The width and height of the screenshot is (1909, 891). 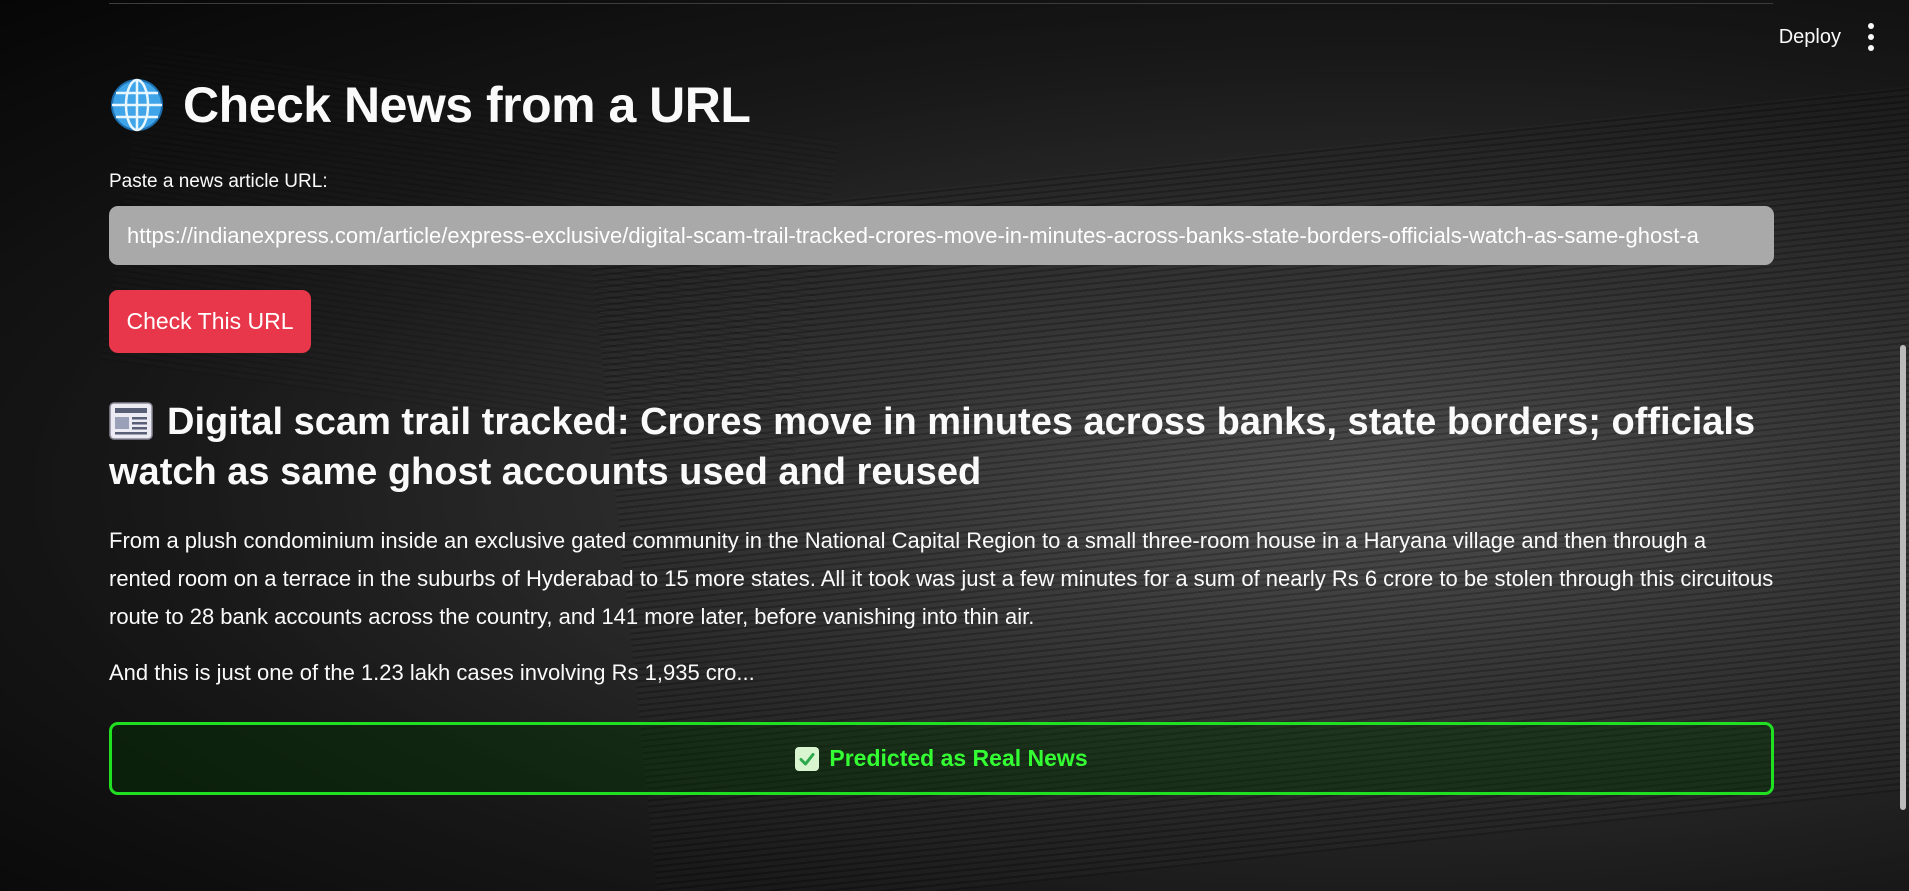 I want to click on url-label: Paste a news article URL:, so click(x=218, y=181).